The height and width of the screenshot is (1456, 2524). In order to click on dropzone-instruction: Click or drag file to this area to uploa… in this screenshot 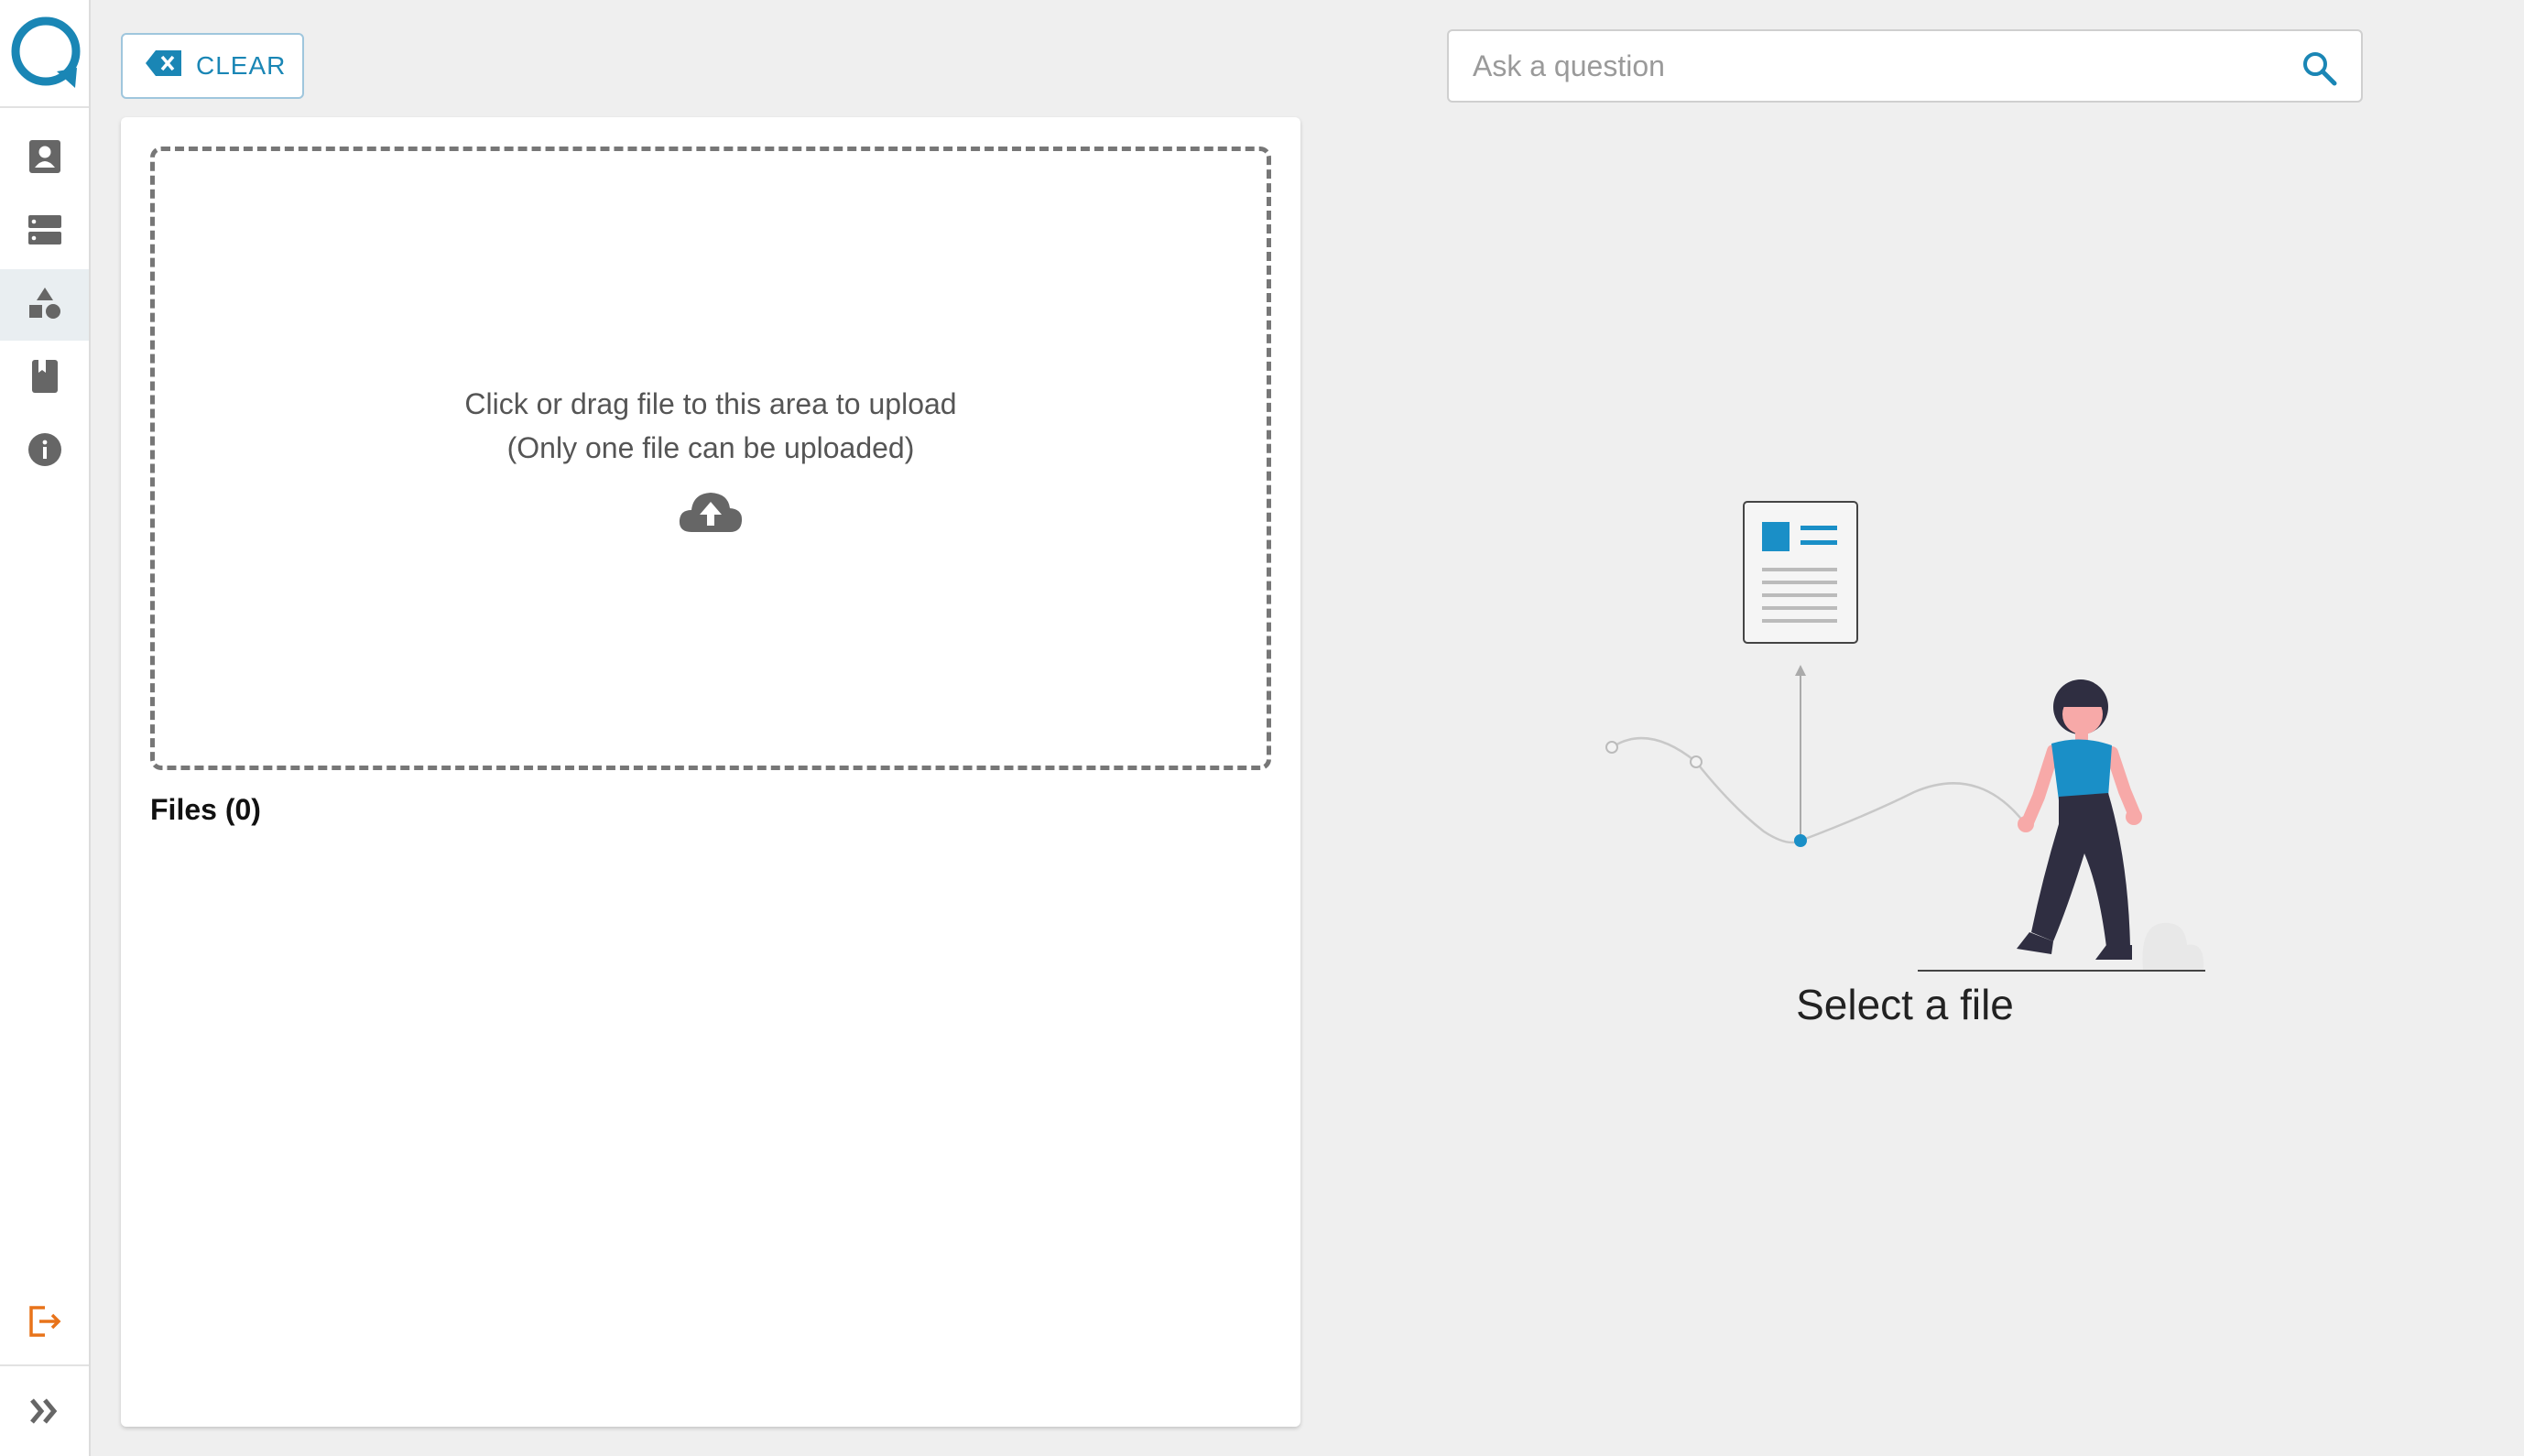, I will do `click(710, 403)`.